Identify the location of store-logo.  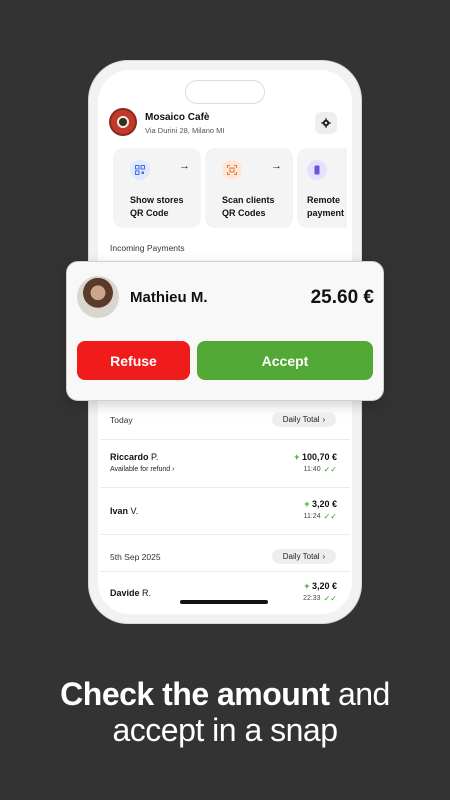
(123, 122).